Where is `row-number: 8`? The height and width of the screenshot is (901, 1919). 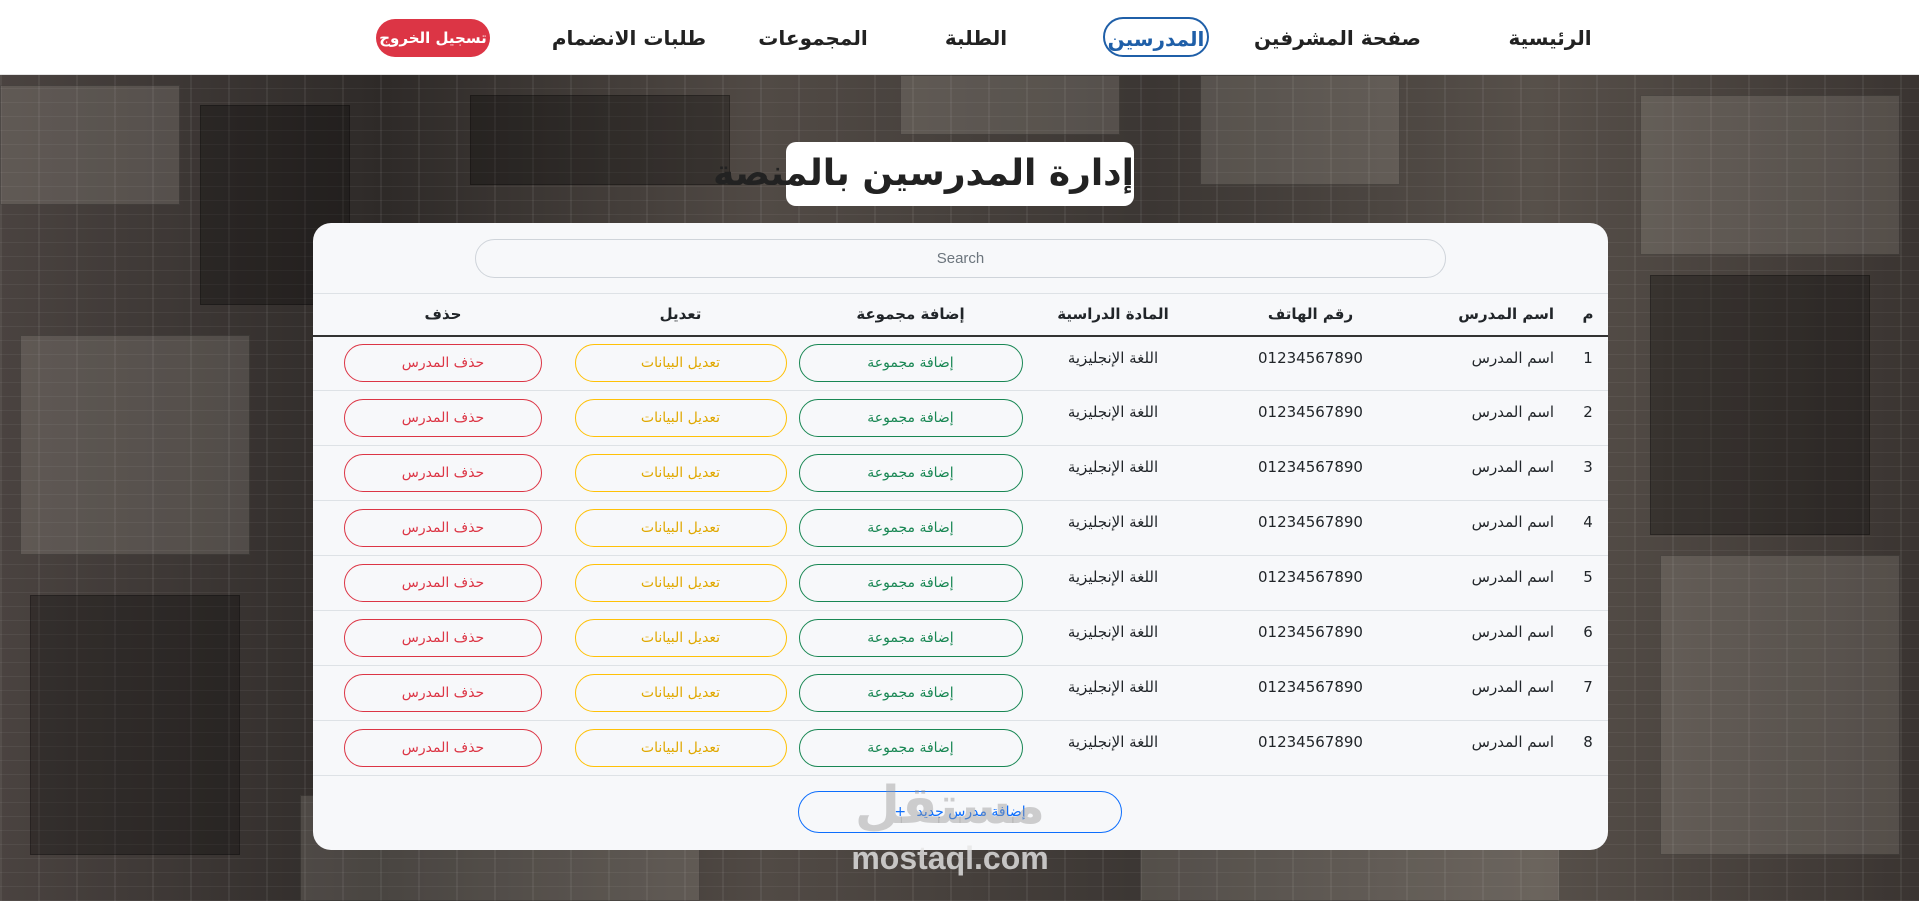 row-number: 8 is located at coordinates (1588, 748).